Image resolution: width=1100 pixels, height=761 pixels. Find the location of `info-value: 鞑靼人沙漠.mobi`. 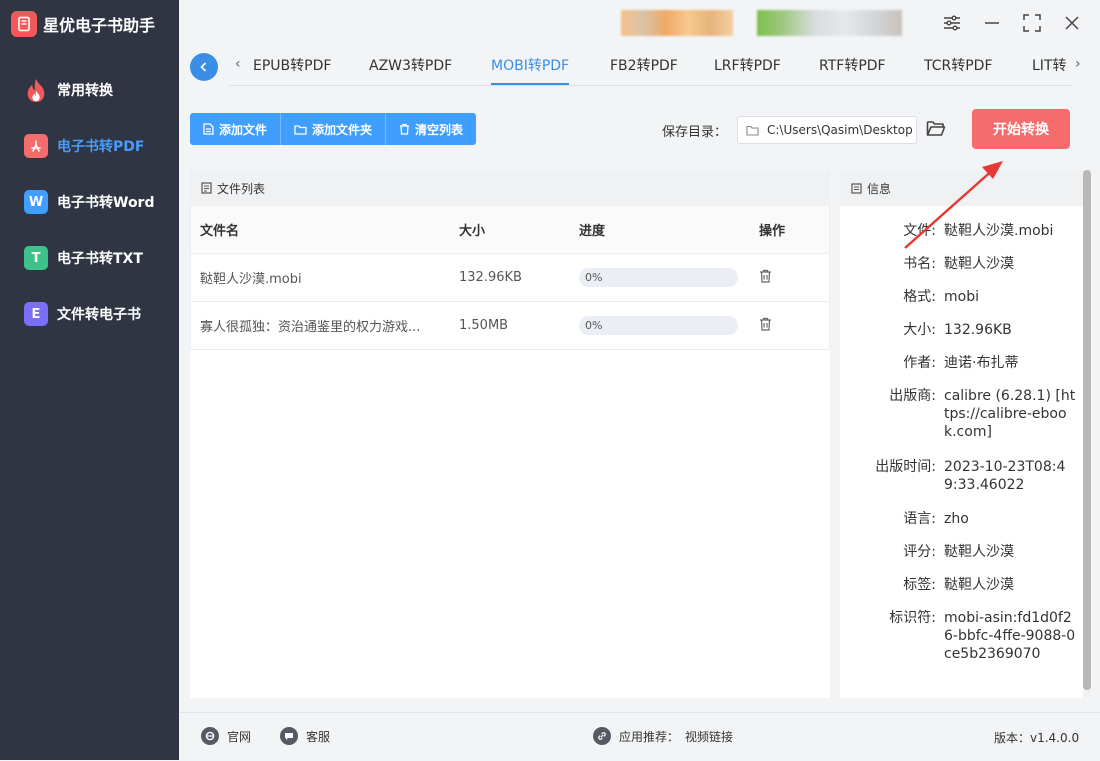

info-value: 鞑靼人沙漠.mobi is located at coordinates (999, 231).